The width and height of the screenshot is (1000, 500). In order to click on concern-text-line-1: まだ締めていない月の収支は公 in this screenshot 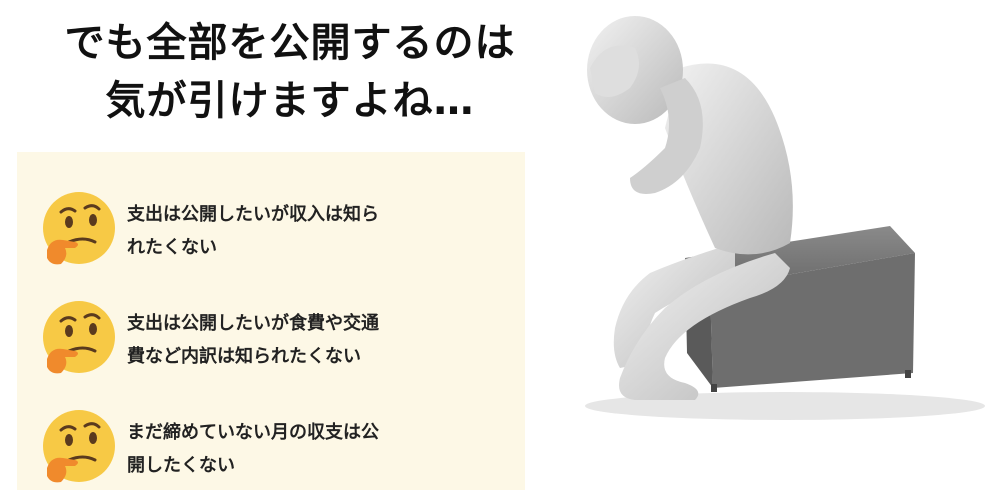, I will do `click(253, 432)`.